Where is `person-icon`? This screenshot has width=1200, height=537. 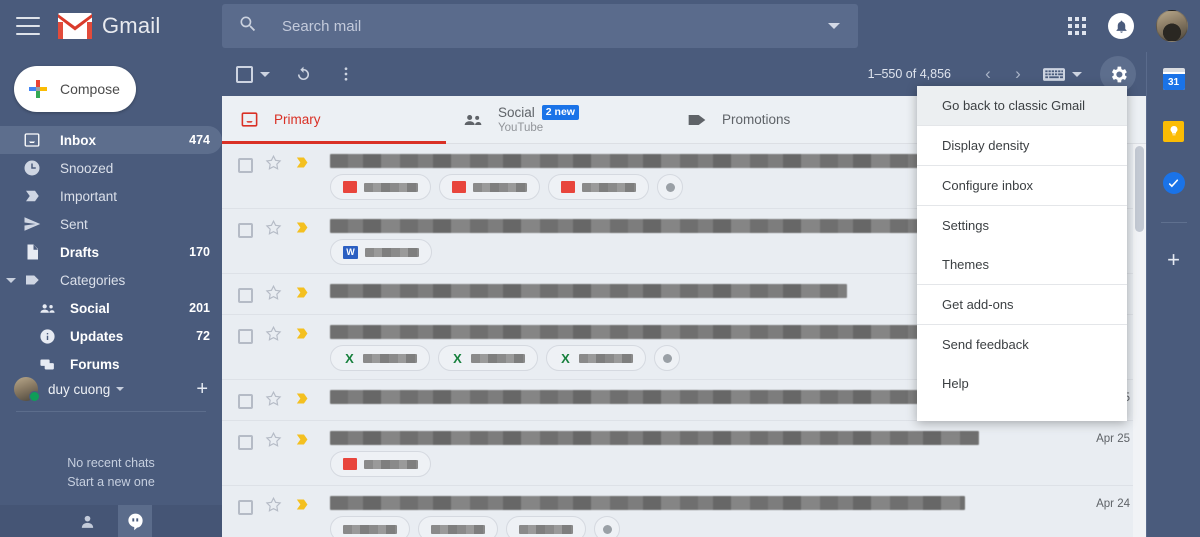 person-icon is located at coordinates (87, 521).